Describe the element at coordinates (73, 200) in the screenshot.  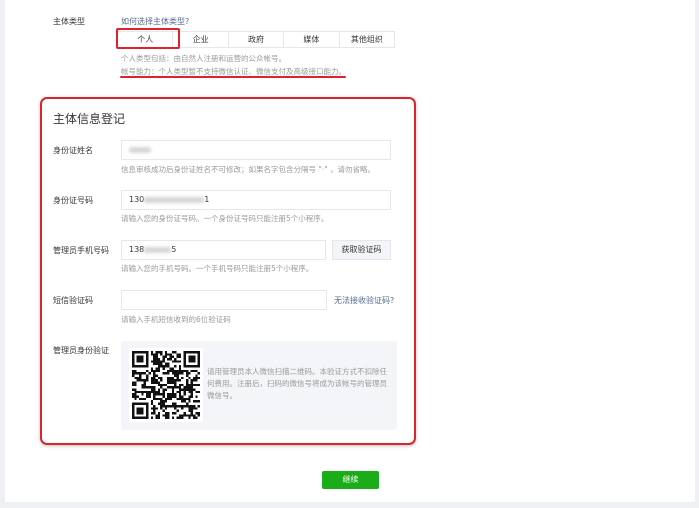
I see `id-number-label: 身份证号码` at that location.